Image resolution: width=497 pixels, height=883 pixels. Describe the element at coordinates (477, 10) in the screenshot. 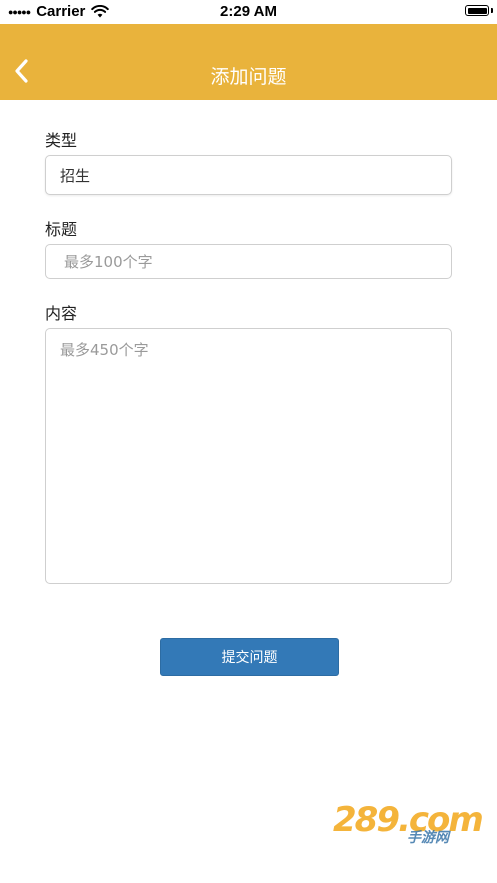

I see `battery-icon` at that location.